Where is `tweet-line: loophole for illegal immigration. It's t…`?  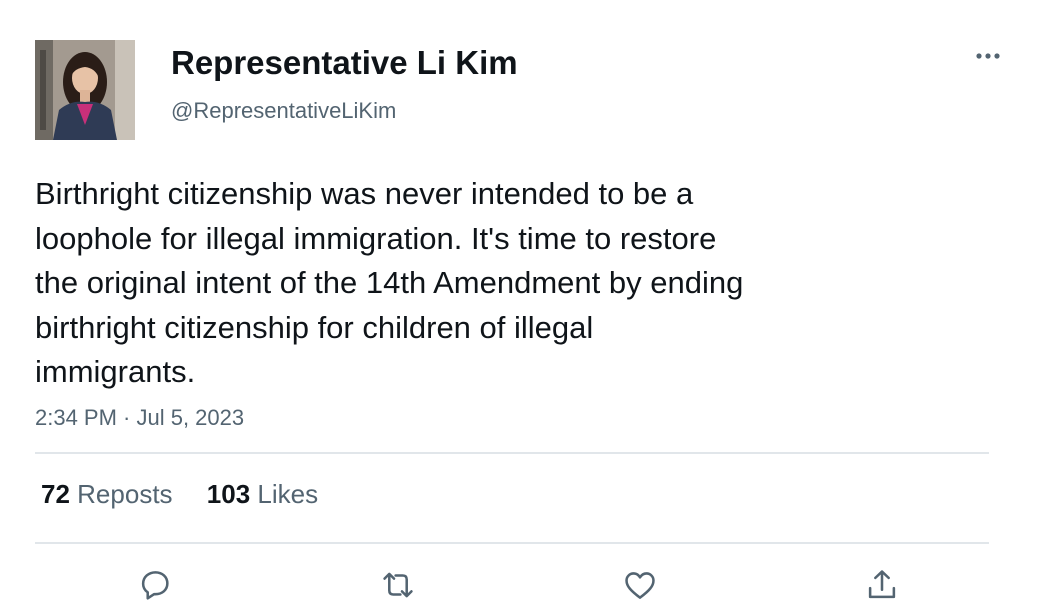 tweet-line: loophole for illegal immigration. It's t… is located at coordinates (376, 238).